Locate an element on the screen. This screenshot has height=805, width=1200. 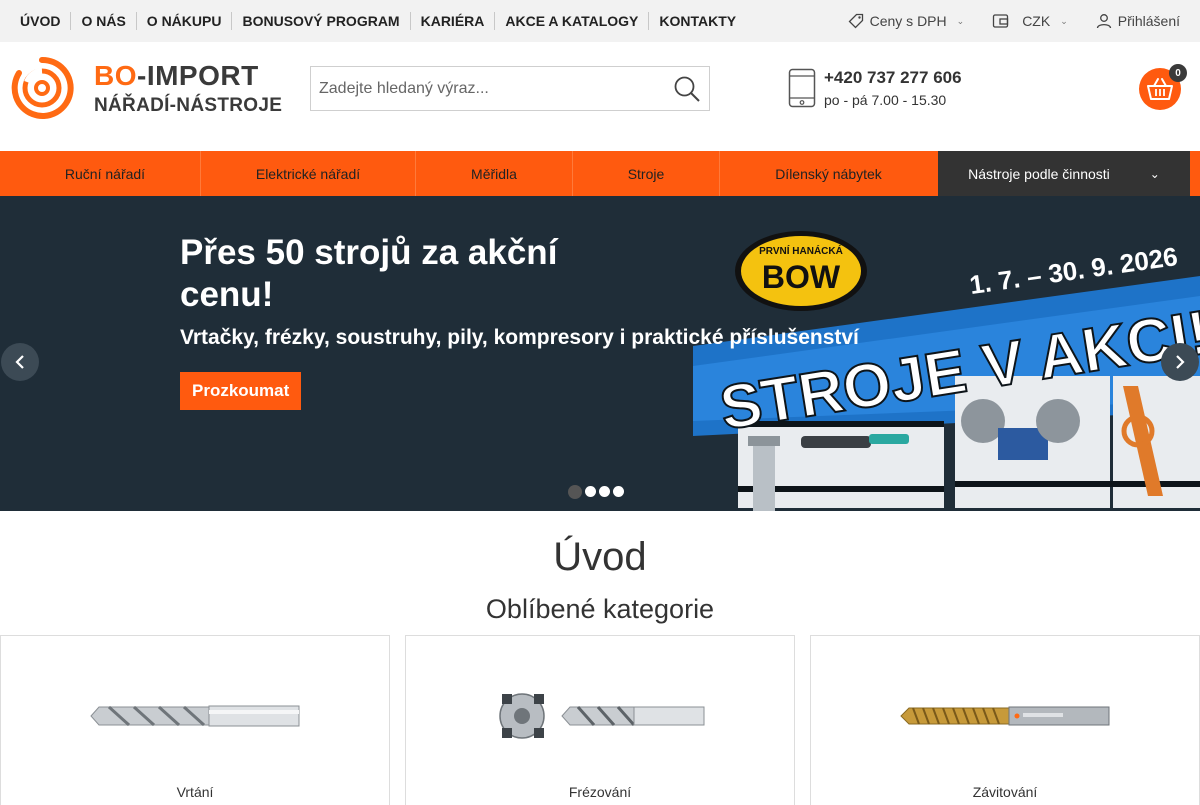
price-tag-icon is located at coordinates (855, 21).